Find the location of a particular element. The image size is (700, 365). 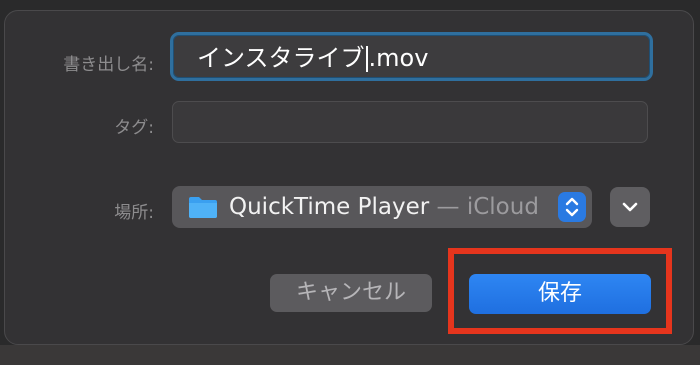

up-down-chevron-icon is located at coordinates (572, 207).